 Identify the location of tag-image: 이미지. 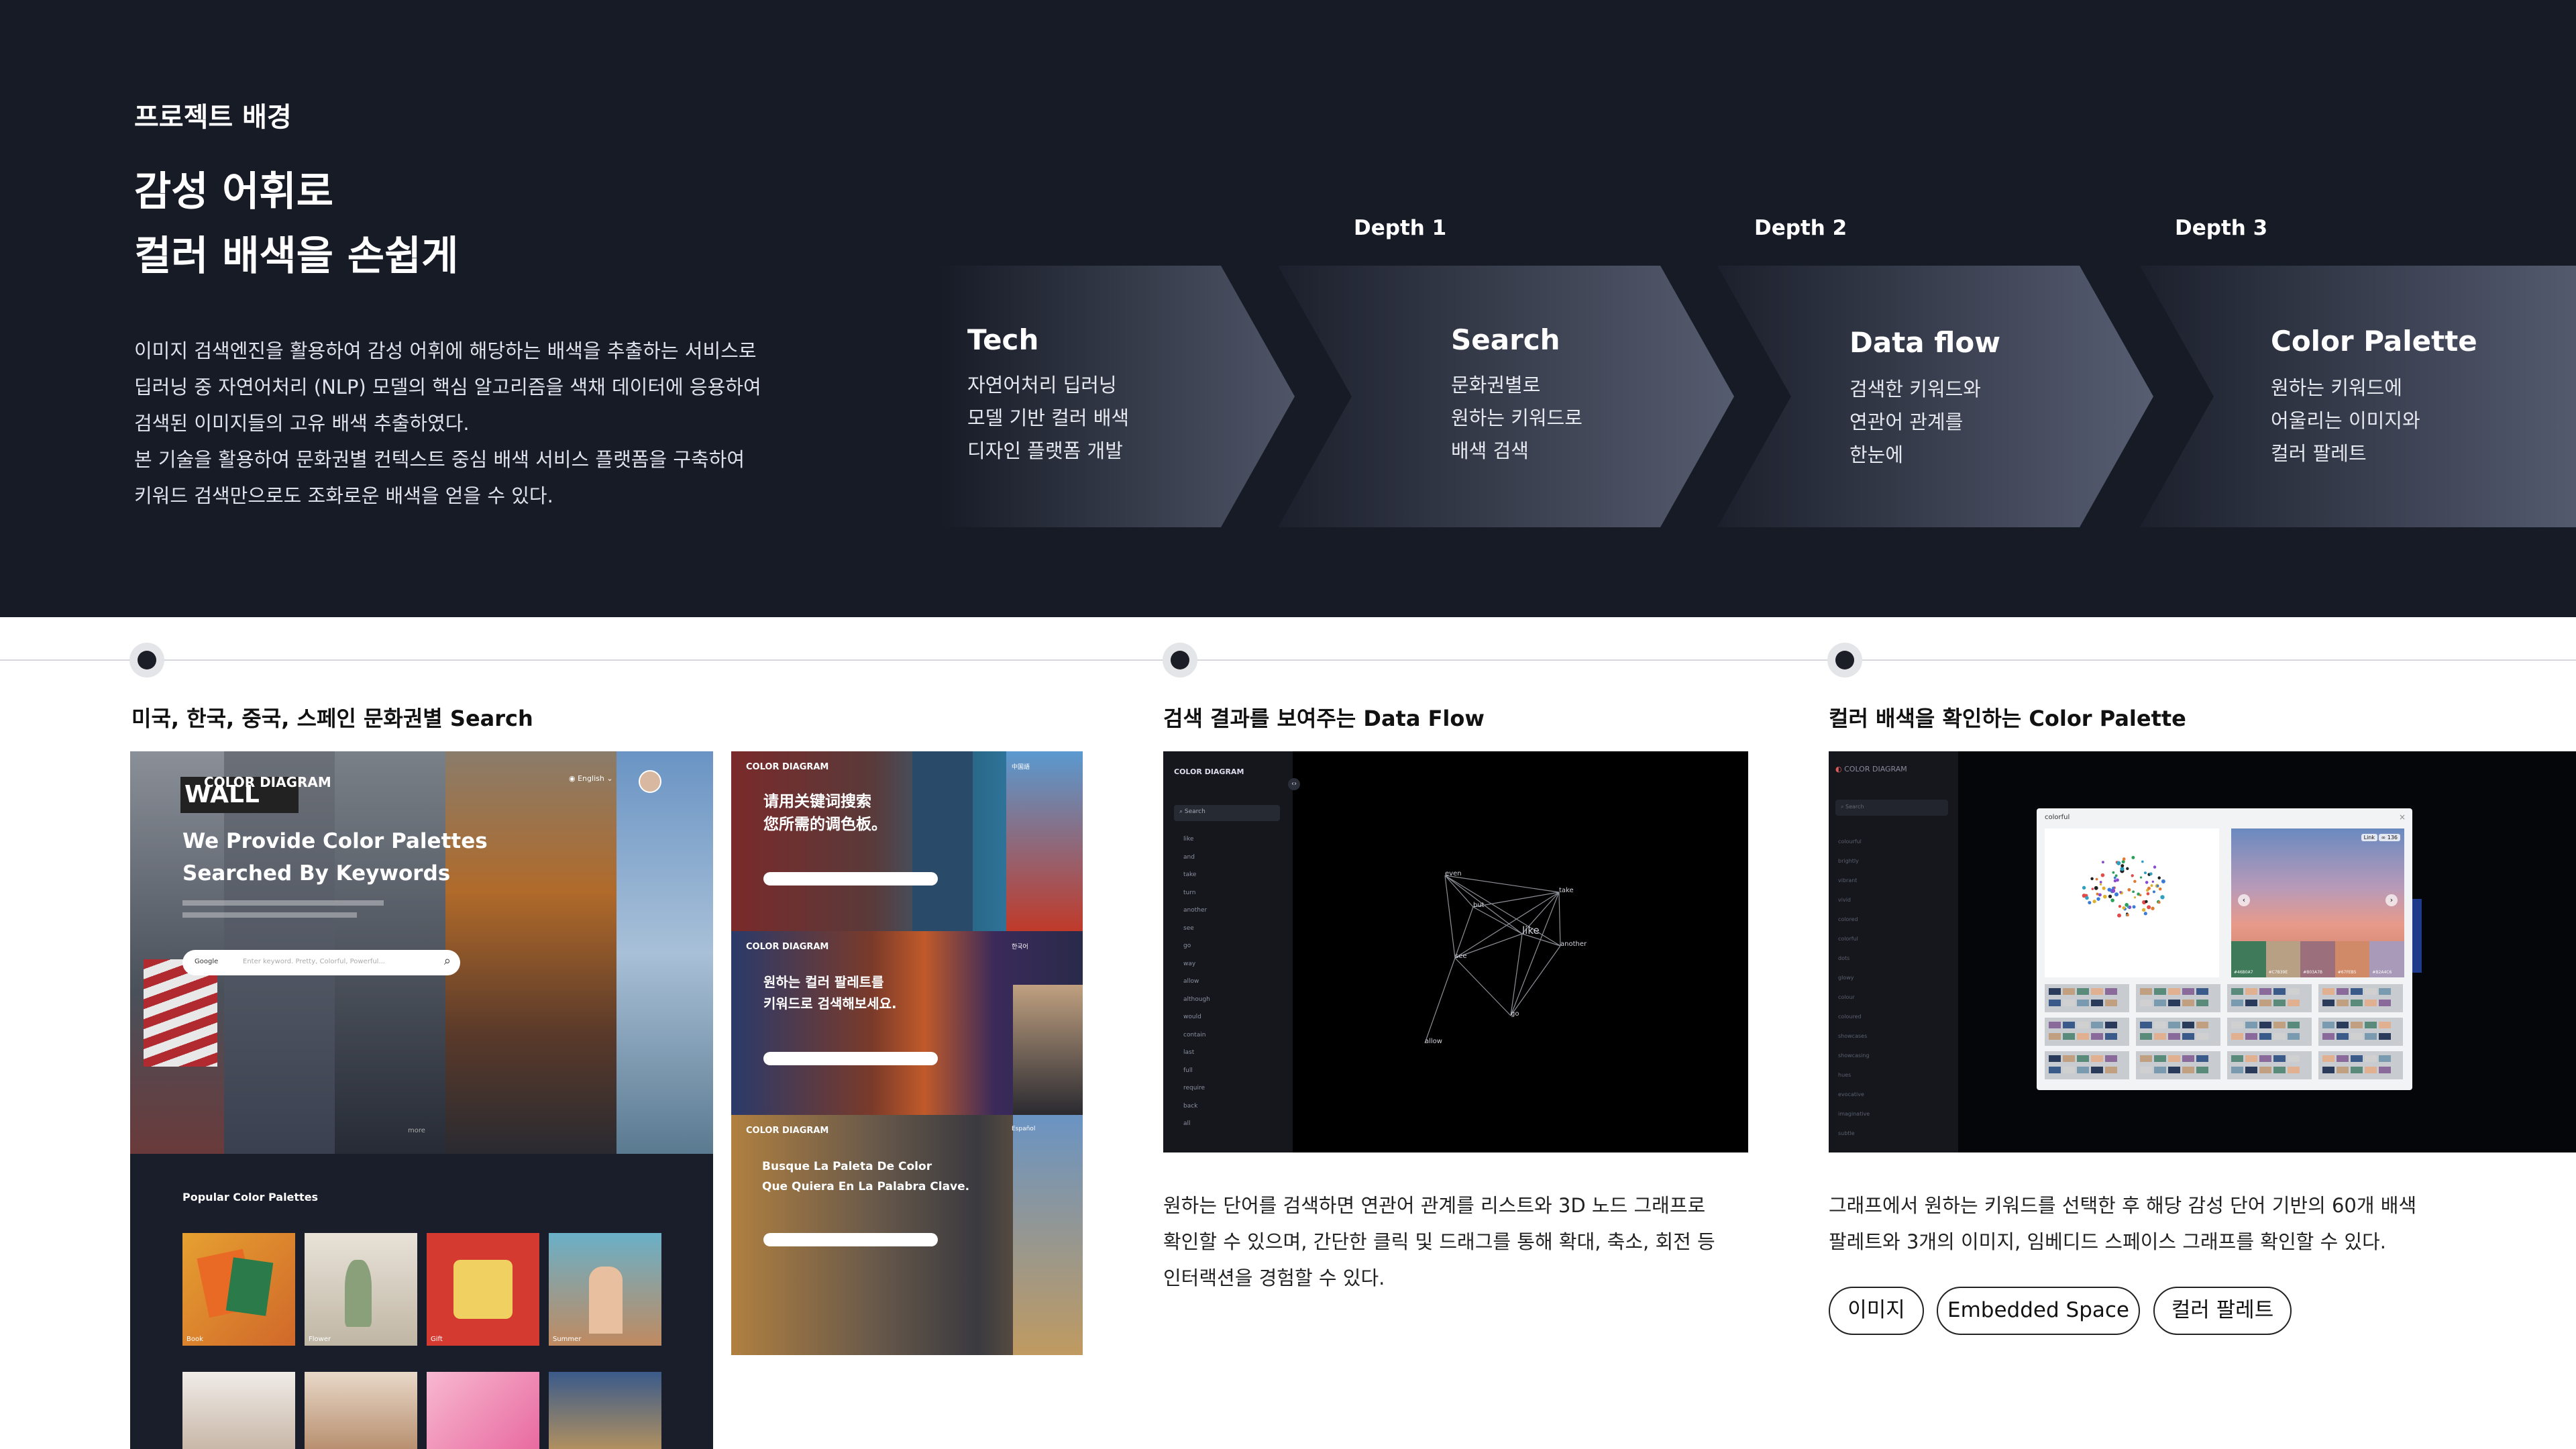
(1876, 1311).